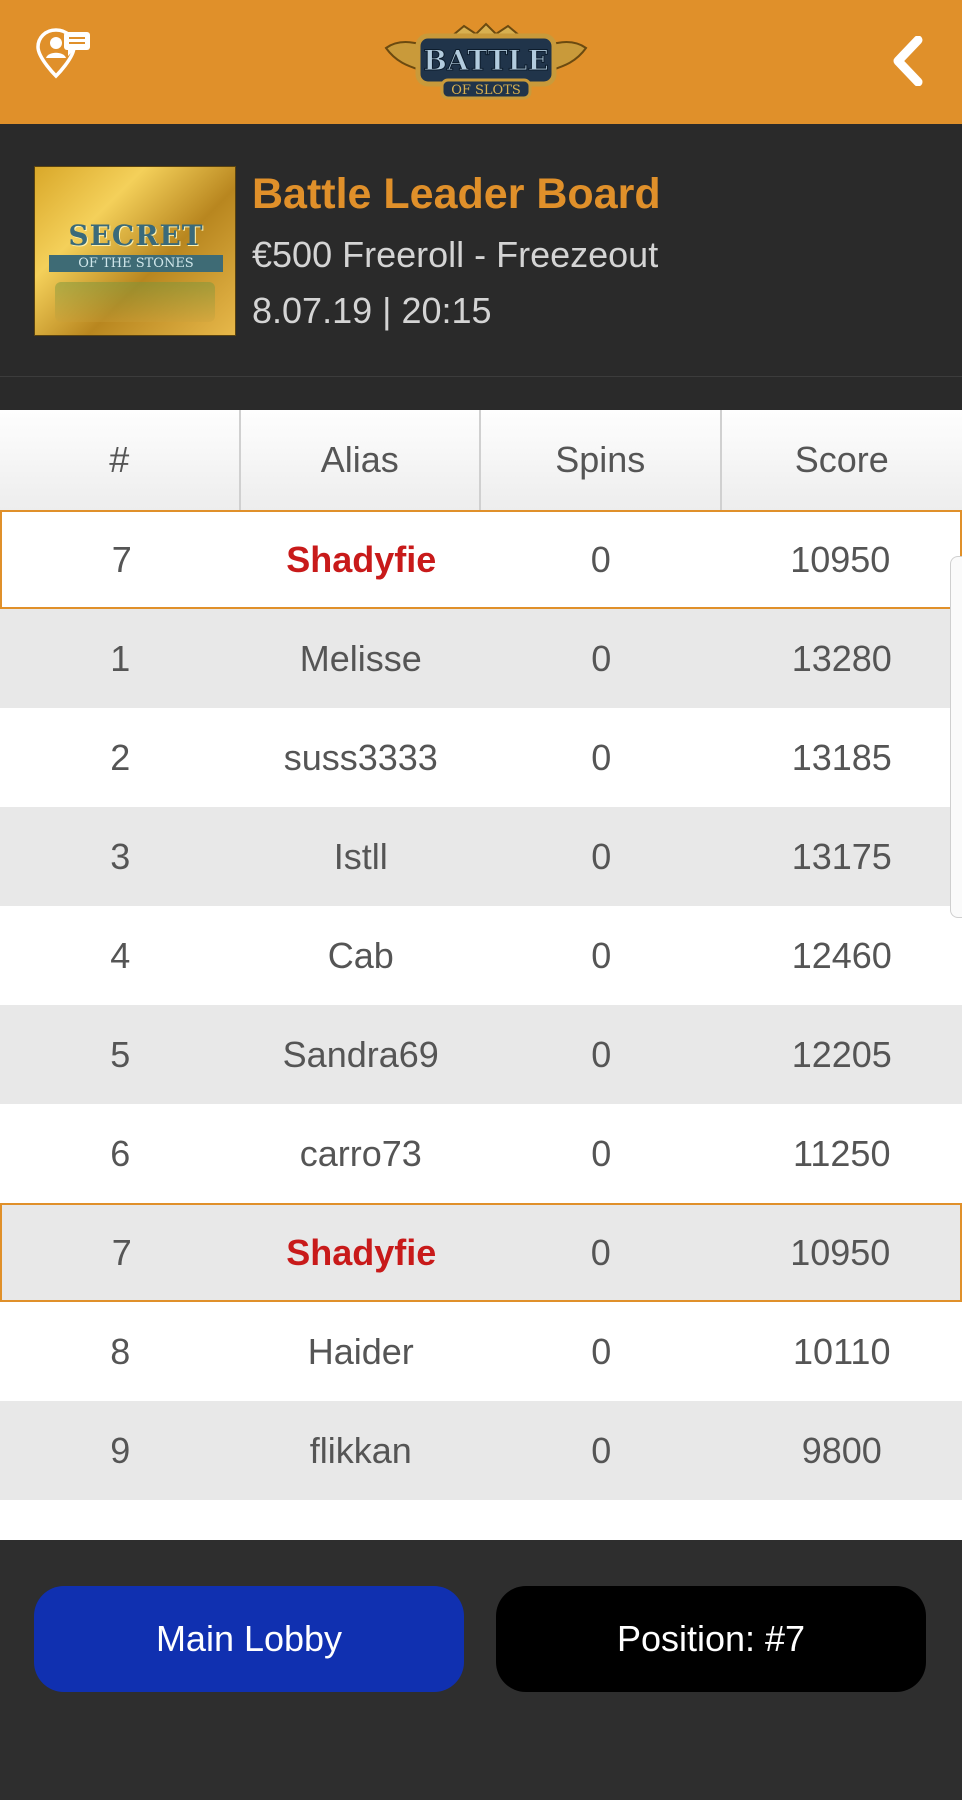 This screenshot has width=962, height=1800. I want to click on score-cell: 11250, so click(842, 1153).